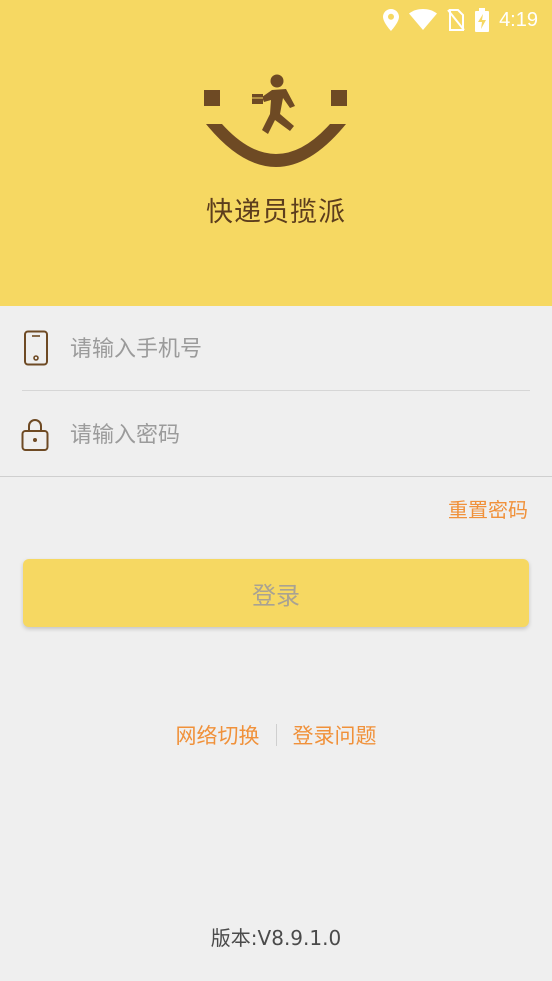 The height and width of the screenshot is (981, 552). What do you see at coordinates (456, 20) in the screenshot?
I see `no-sim-icon` at bounding box center [456, 20].